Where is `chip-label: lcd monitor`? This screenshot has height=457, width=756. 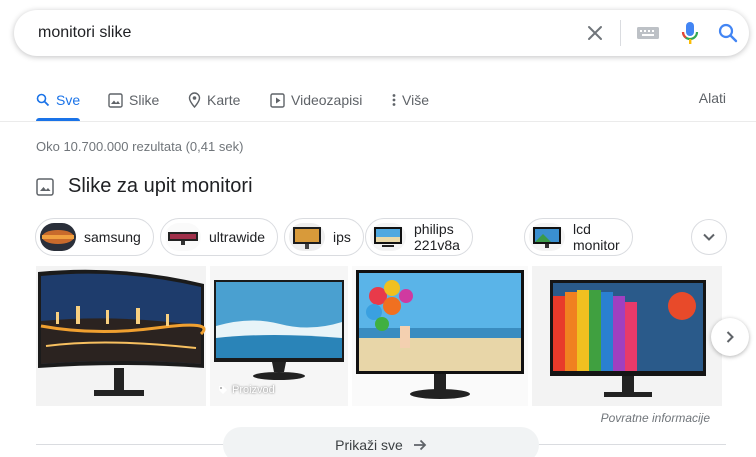 chip-label: lcd monitor is located at coordinates (596, 237).